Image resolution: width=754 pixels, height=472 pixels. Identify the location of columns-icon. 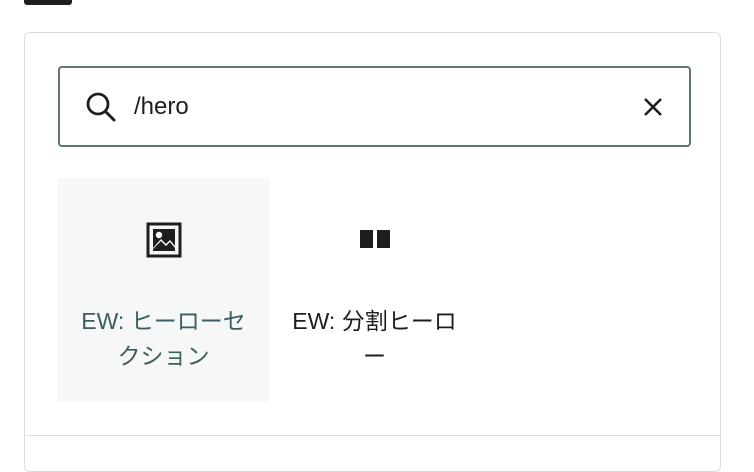
(375, 240).